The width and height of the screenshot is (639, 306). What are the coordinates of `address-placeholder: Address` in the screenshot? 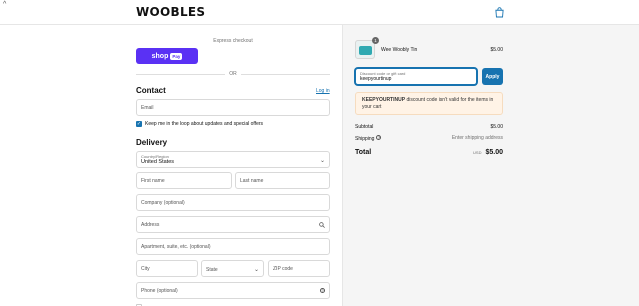 It's located at (150, 225).